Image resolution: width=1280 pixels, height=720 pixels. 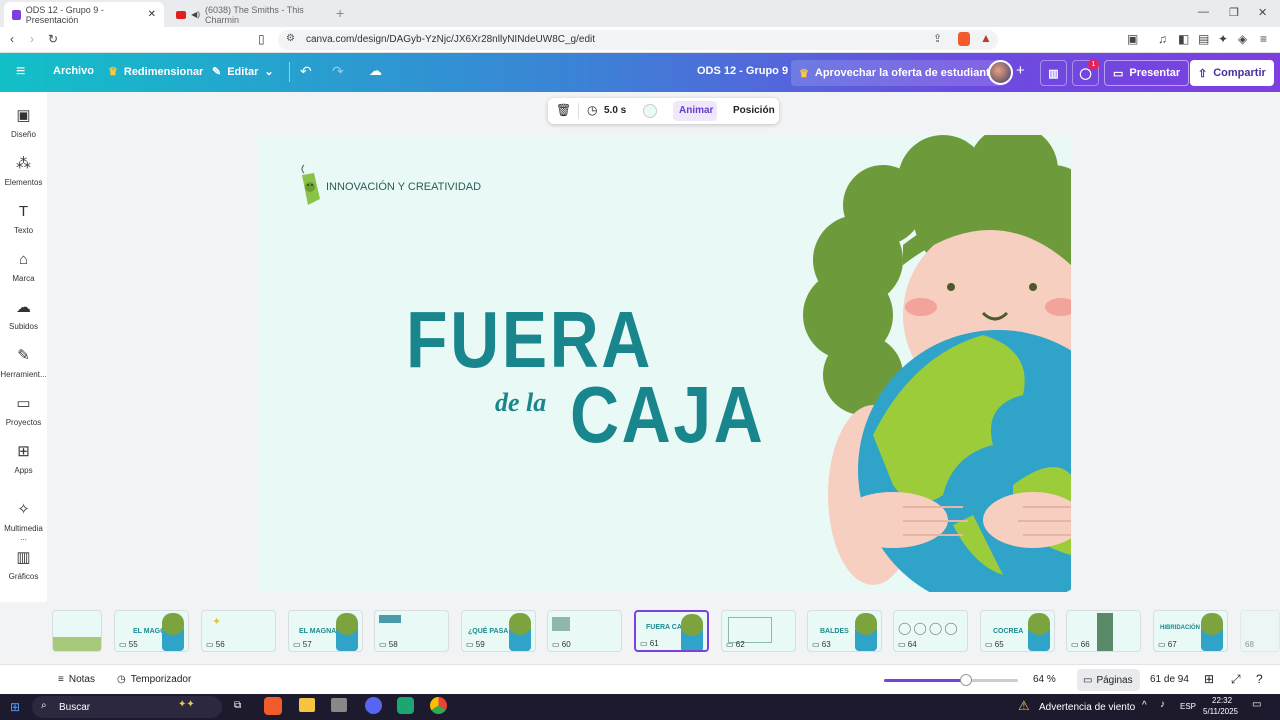 What do you see at coordinates (23, 460) in the screenshot?
I see `rail-item-apps: ⊞ Apps` at bounding box center [23, 460].